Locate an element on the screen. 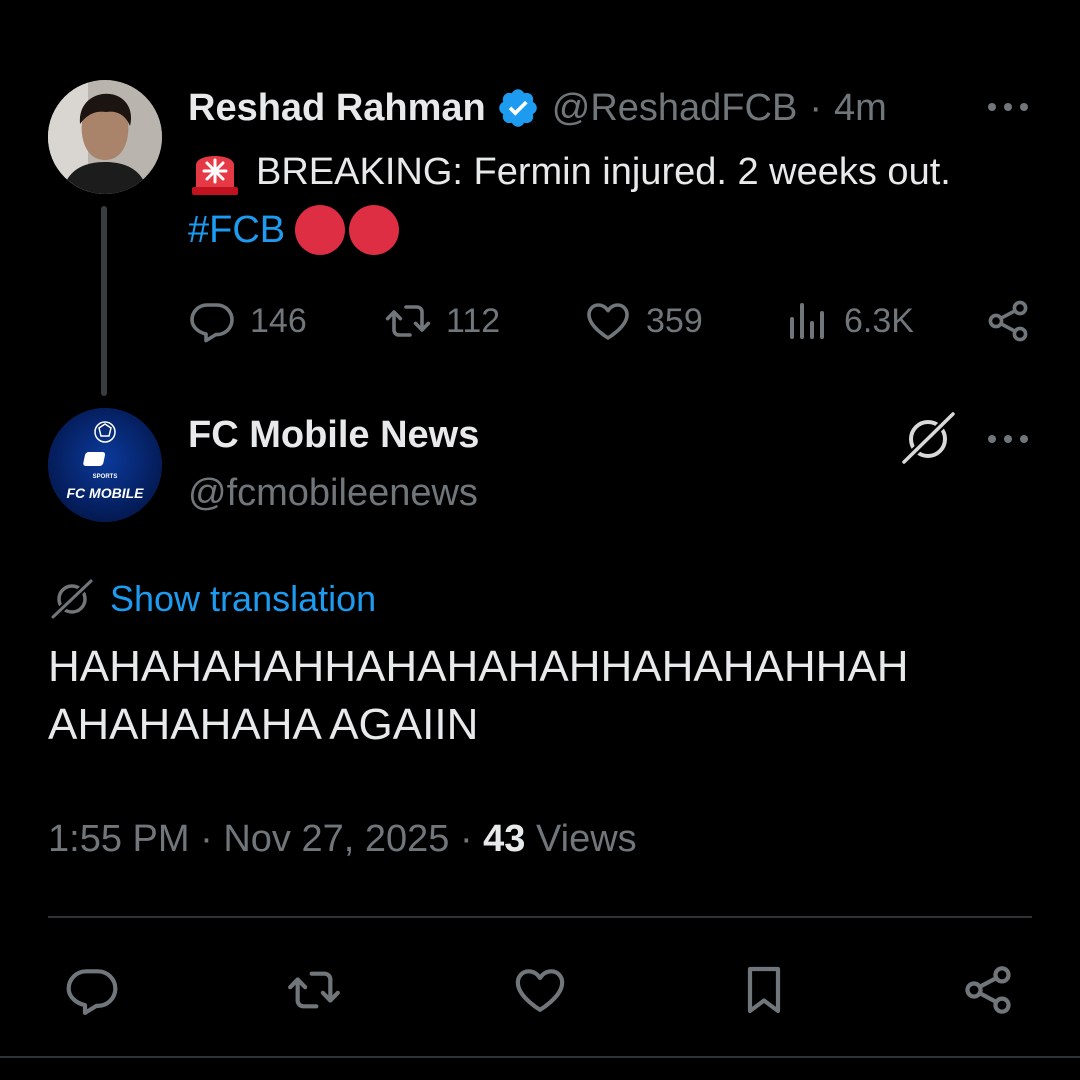 This screenshot has width=1080, height=1080. share-action is located at coordinates (1015, 321).